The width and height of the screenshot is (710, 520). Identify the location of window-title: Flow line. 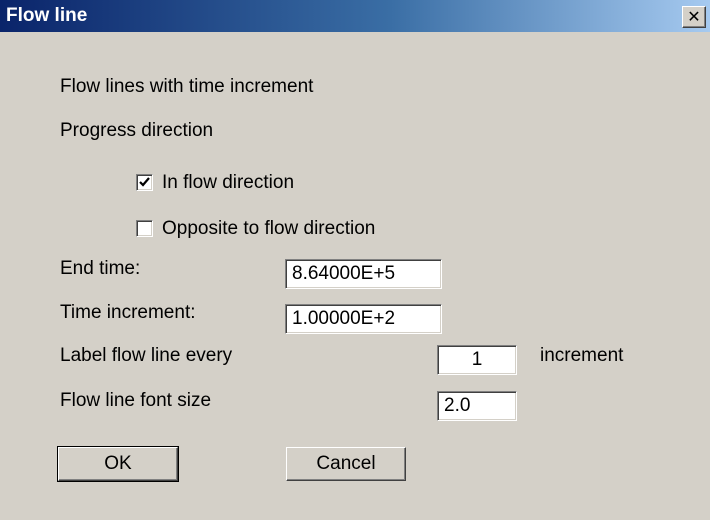
(47, 15).